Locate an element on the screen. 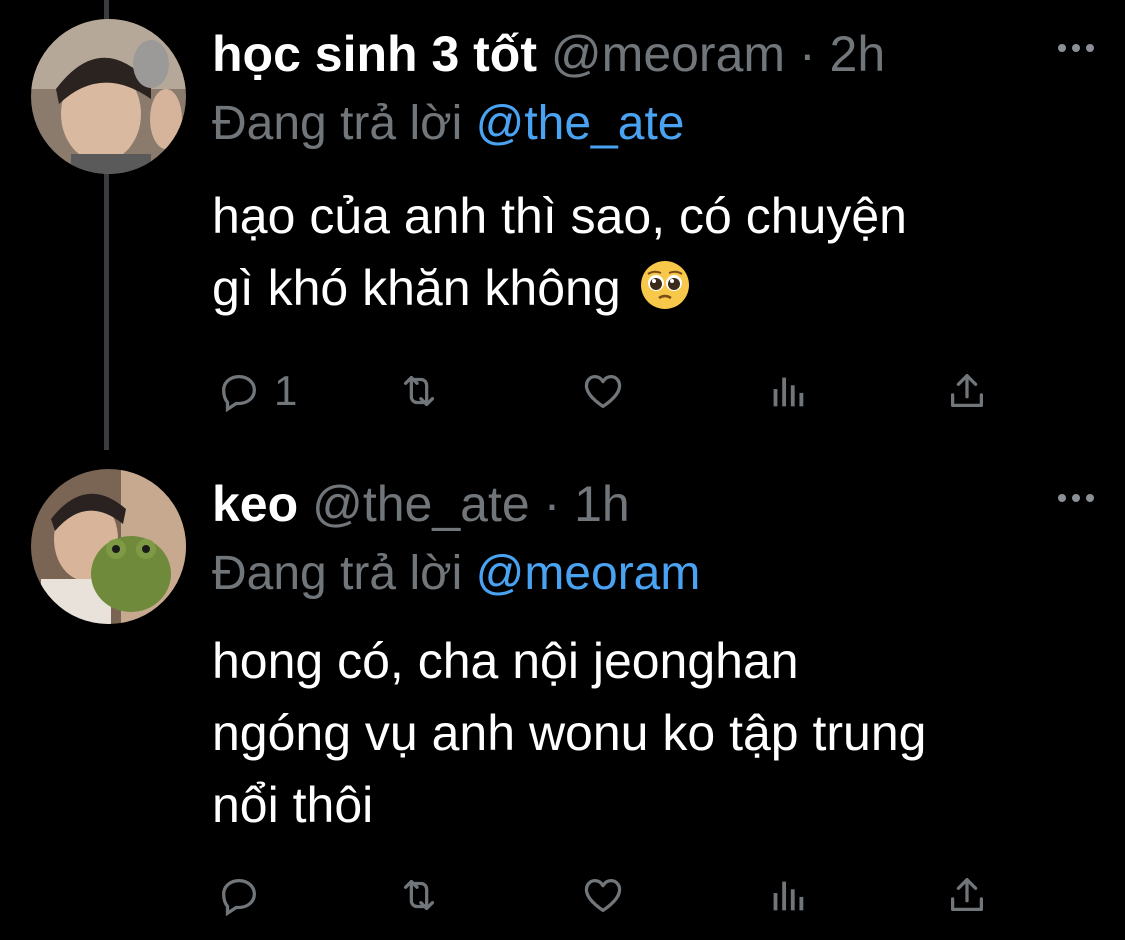  handle: @the_ate is located at coordinates (421, 504).